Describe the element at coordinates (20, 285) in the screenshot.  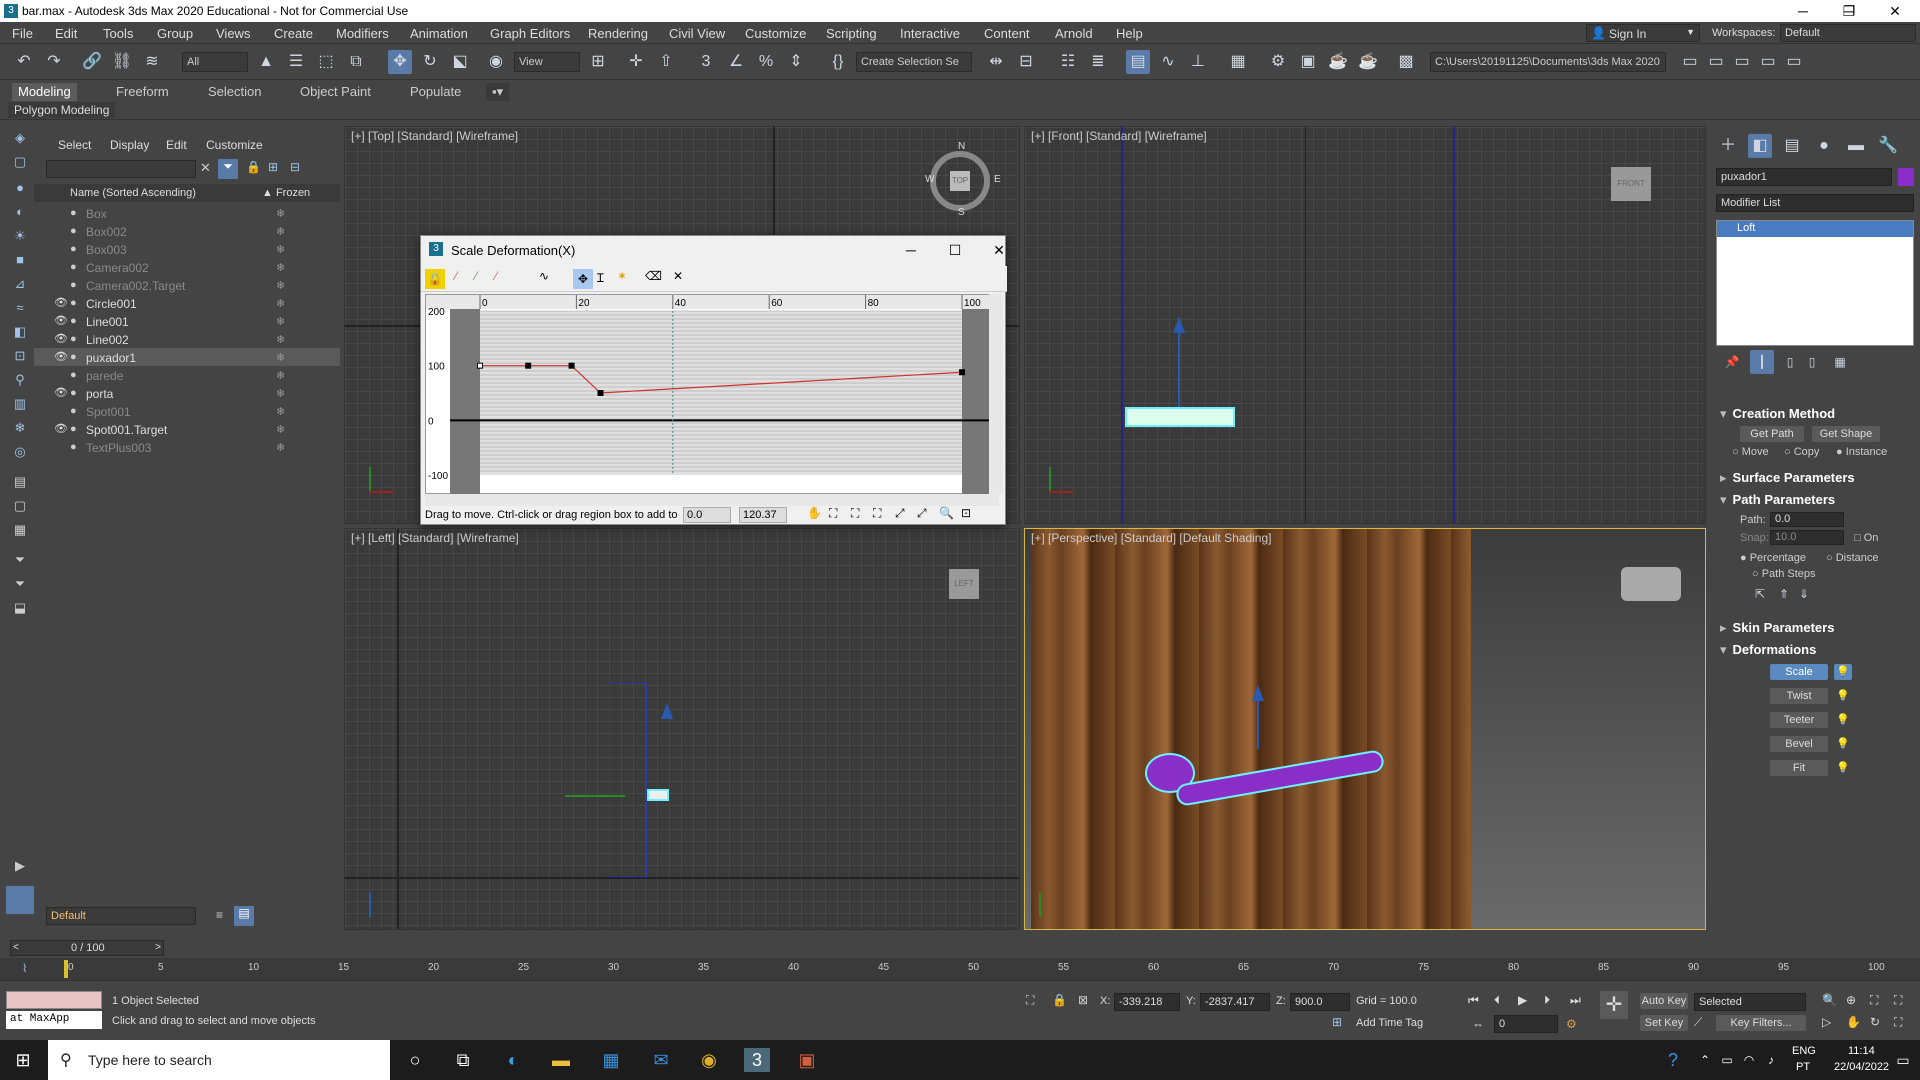
I see `helpers-icon: ⊿` at that location.